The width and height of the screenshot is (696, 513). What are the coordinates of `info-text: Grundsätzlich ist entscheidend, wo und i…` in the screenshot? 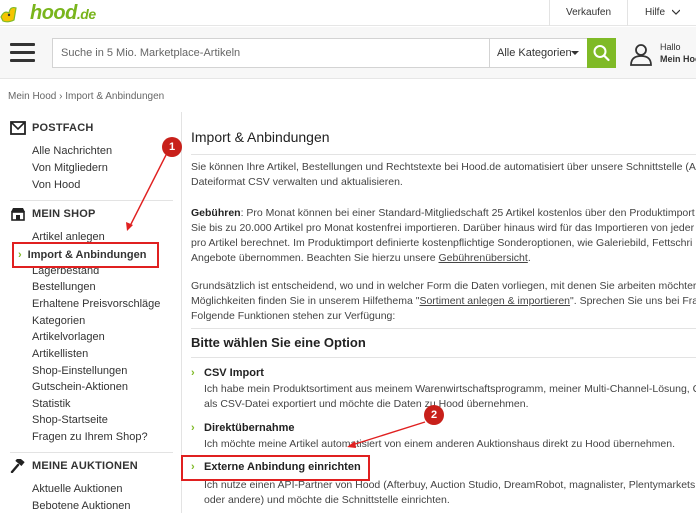 It's located at (443, 301).